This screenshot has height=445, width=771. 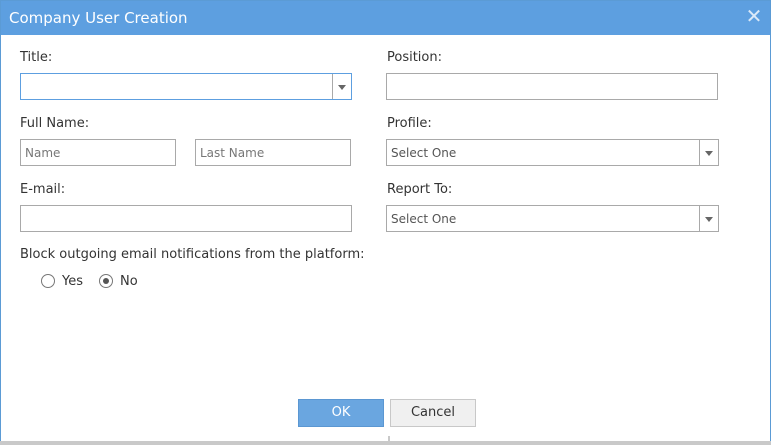 What do you see at coordinates (420, 189) in the screenshot?
I see `report-to-label: Report To:` at bounding box center [420, 189].